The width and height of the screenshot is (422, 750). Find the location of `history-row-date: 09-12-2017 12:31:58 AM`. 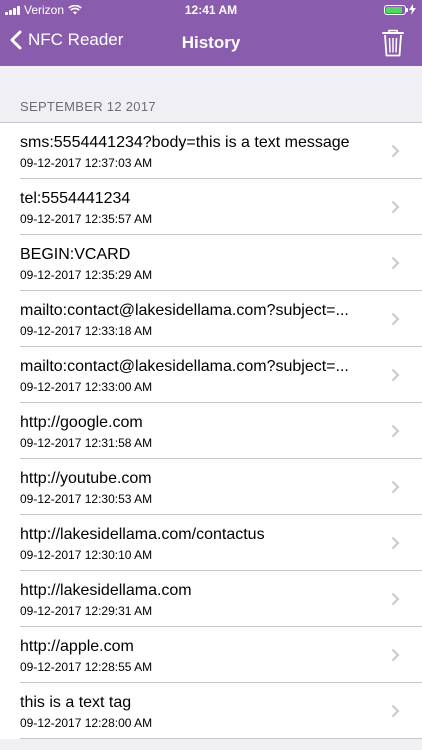

history-row-date: 09-12-2017 12:31:58 AM is located at coordinates (86, 443).